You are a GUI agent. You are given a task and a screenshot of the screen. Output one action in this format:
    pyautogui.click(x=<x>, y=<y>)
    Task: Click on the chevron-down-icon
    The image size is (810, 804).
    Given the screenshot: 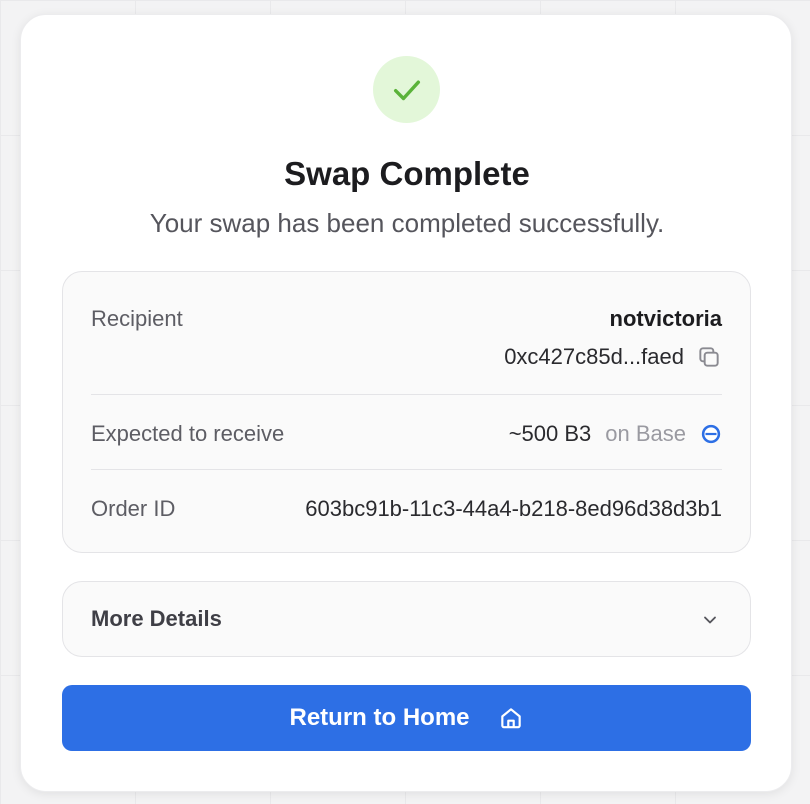 What is the action you would take?
    pyautogui.click(x=710, y=620)
    